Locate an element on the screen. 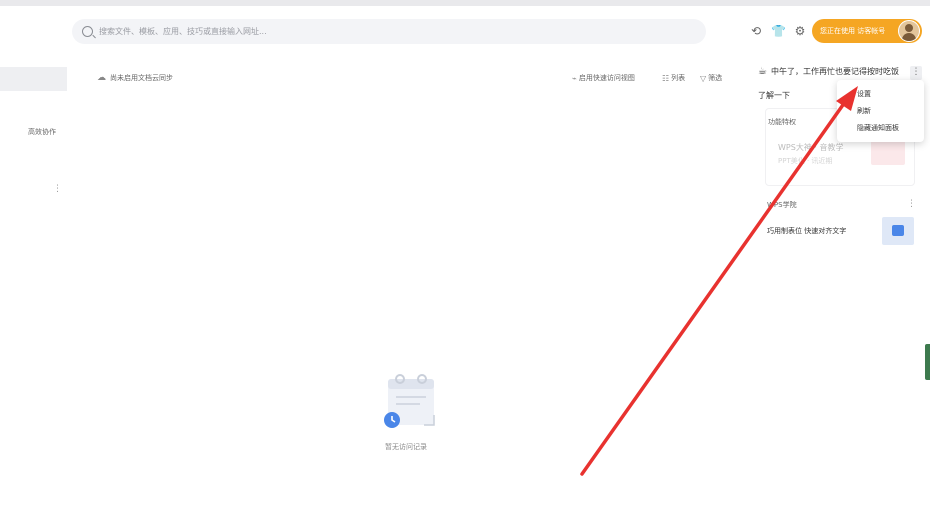 The height and width of the screenshot is (522, 930). context-menu: 设置 刷新 隐藏通知面板 is located at coordinates (880, 111).